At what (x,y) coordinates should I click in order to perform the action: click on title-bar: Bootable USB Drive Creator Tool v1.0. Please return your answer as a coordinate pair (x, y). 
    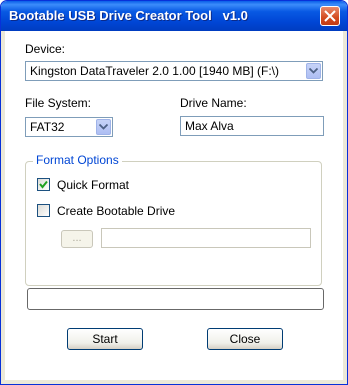
    Looking at the image, I should click on (174, 16).